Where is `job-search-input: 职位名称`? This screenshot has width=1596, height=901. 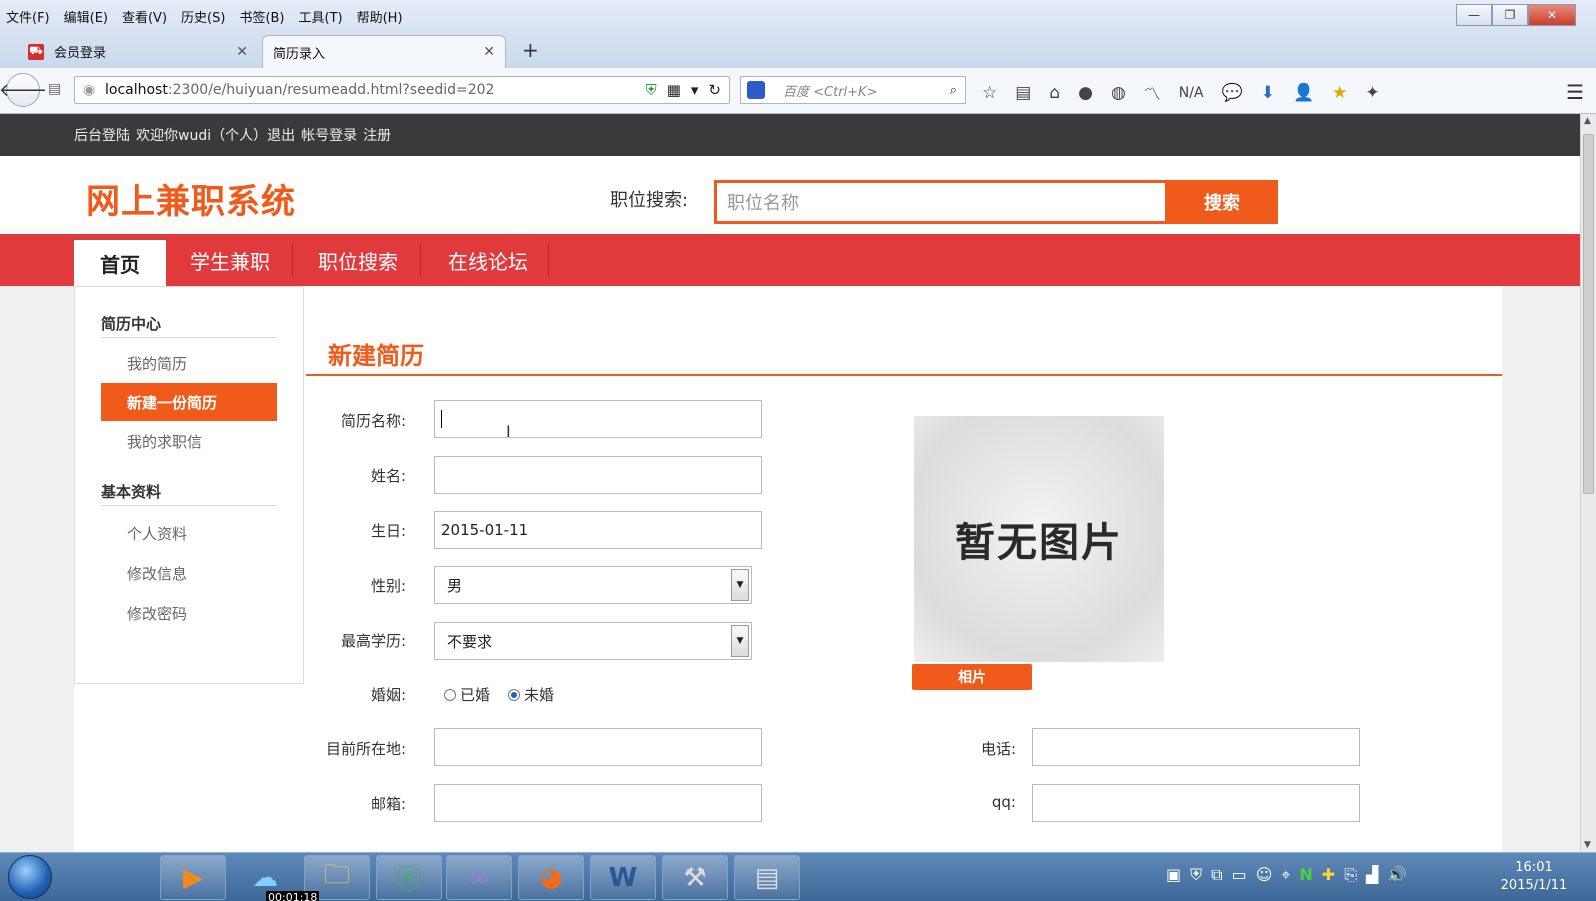 job-search-input: 职位名称 is located at coordinates (941, 202).